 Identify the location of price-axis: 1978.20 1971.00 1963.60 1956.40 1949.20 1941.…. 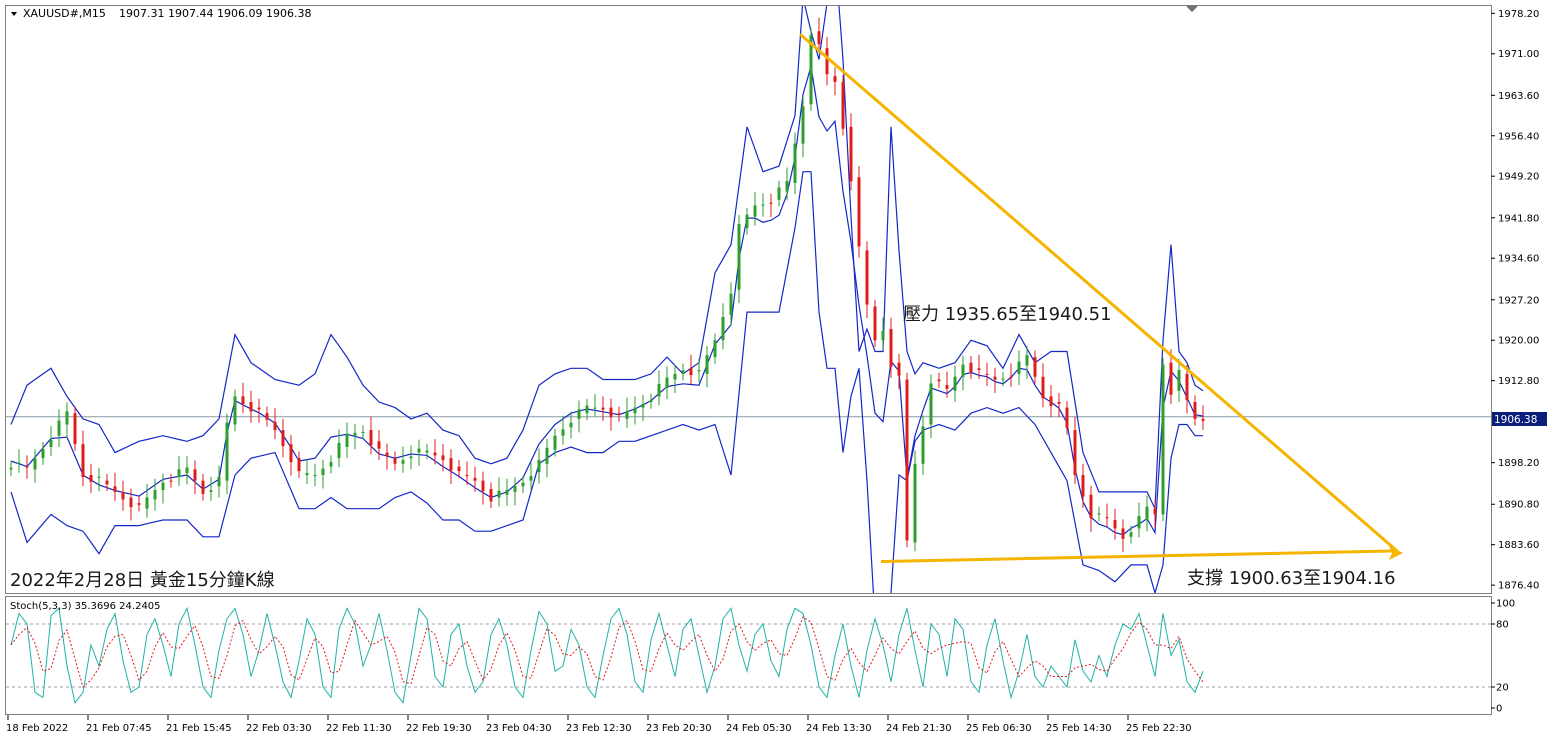
(1515, 300).